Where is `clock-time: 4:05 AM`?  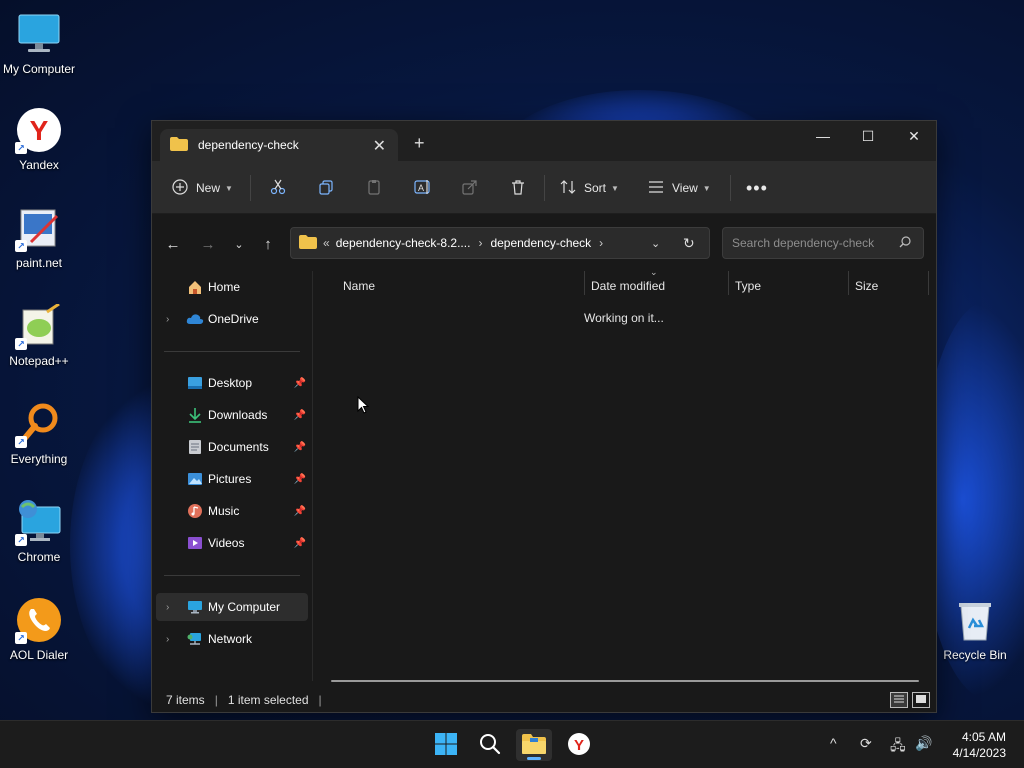
clock-time: 4:05 AM is located at coordinates (983, 737).